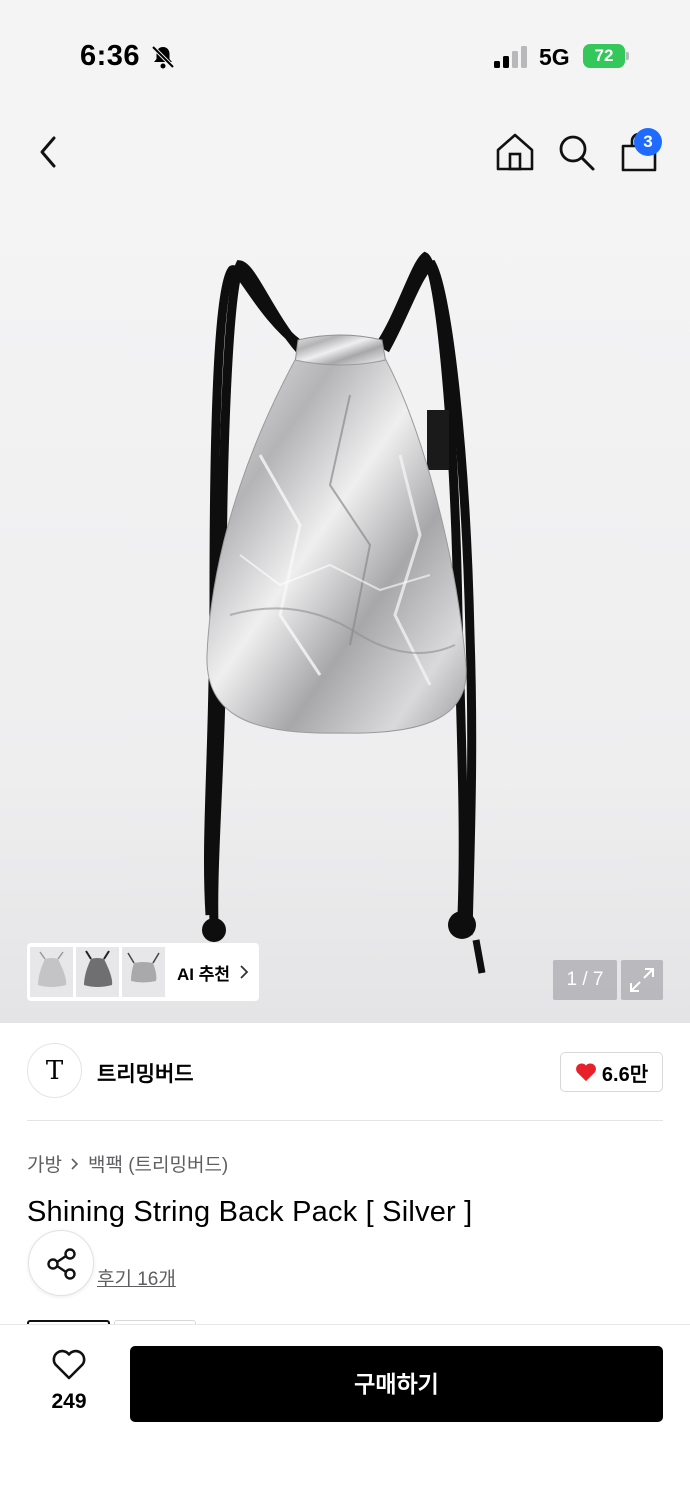 This screenshot has width=690, height=1500. Describe the element at coordinates (345, 55) in the screenshot. I see `status-bar: 6:36 5G 72` at that location.